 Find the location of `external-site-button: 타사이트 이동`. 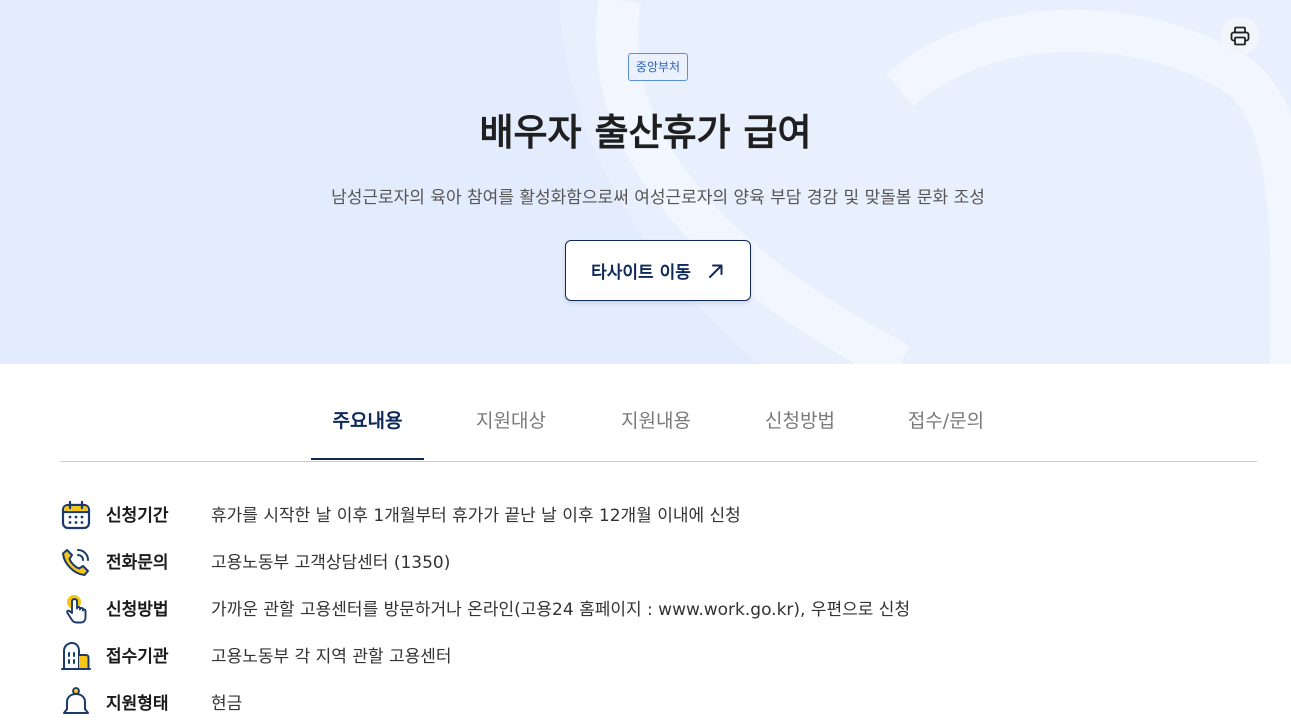

external-site-button: 타사이트 이동 is located at coordinates (658, 270).